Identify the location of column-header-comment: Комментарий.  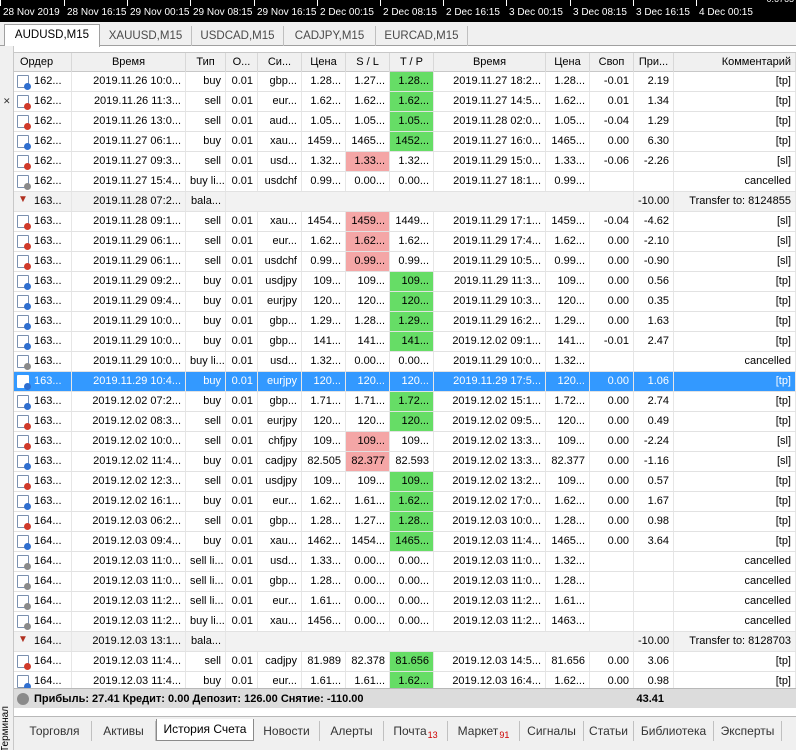
(735, 62).